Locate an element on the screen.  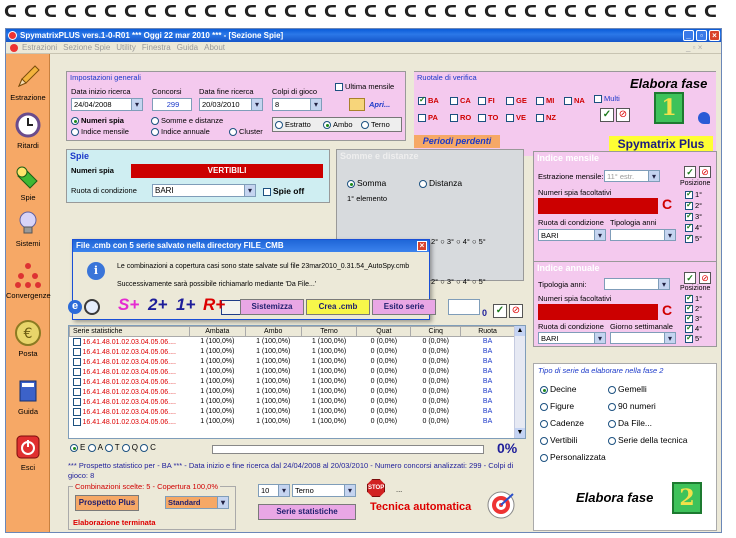
personalizzata-radio: Personalizzata is located at coordinates (573, 457).